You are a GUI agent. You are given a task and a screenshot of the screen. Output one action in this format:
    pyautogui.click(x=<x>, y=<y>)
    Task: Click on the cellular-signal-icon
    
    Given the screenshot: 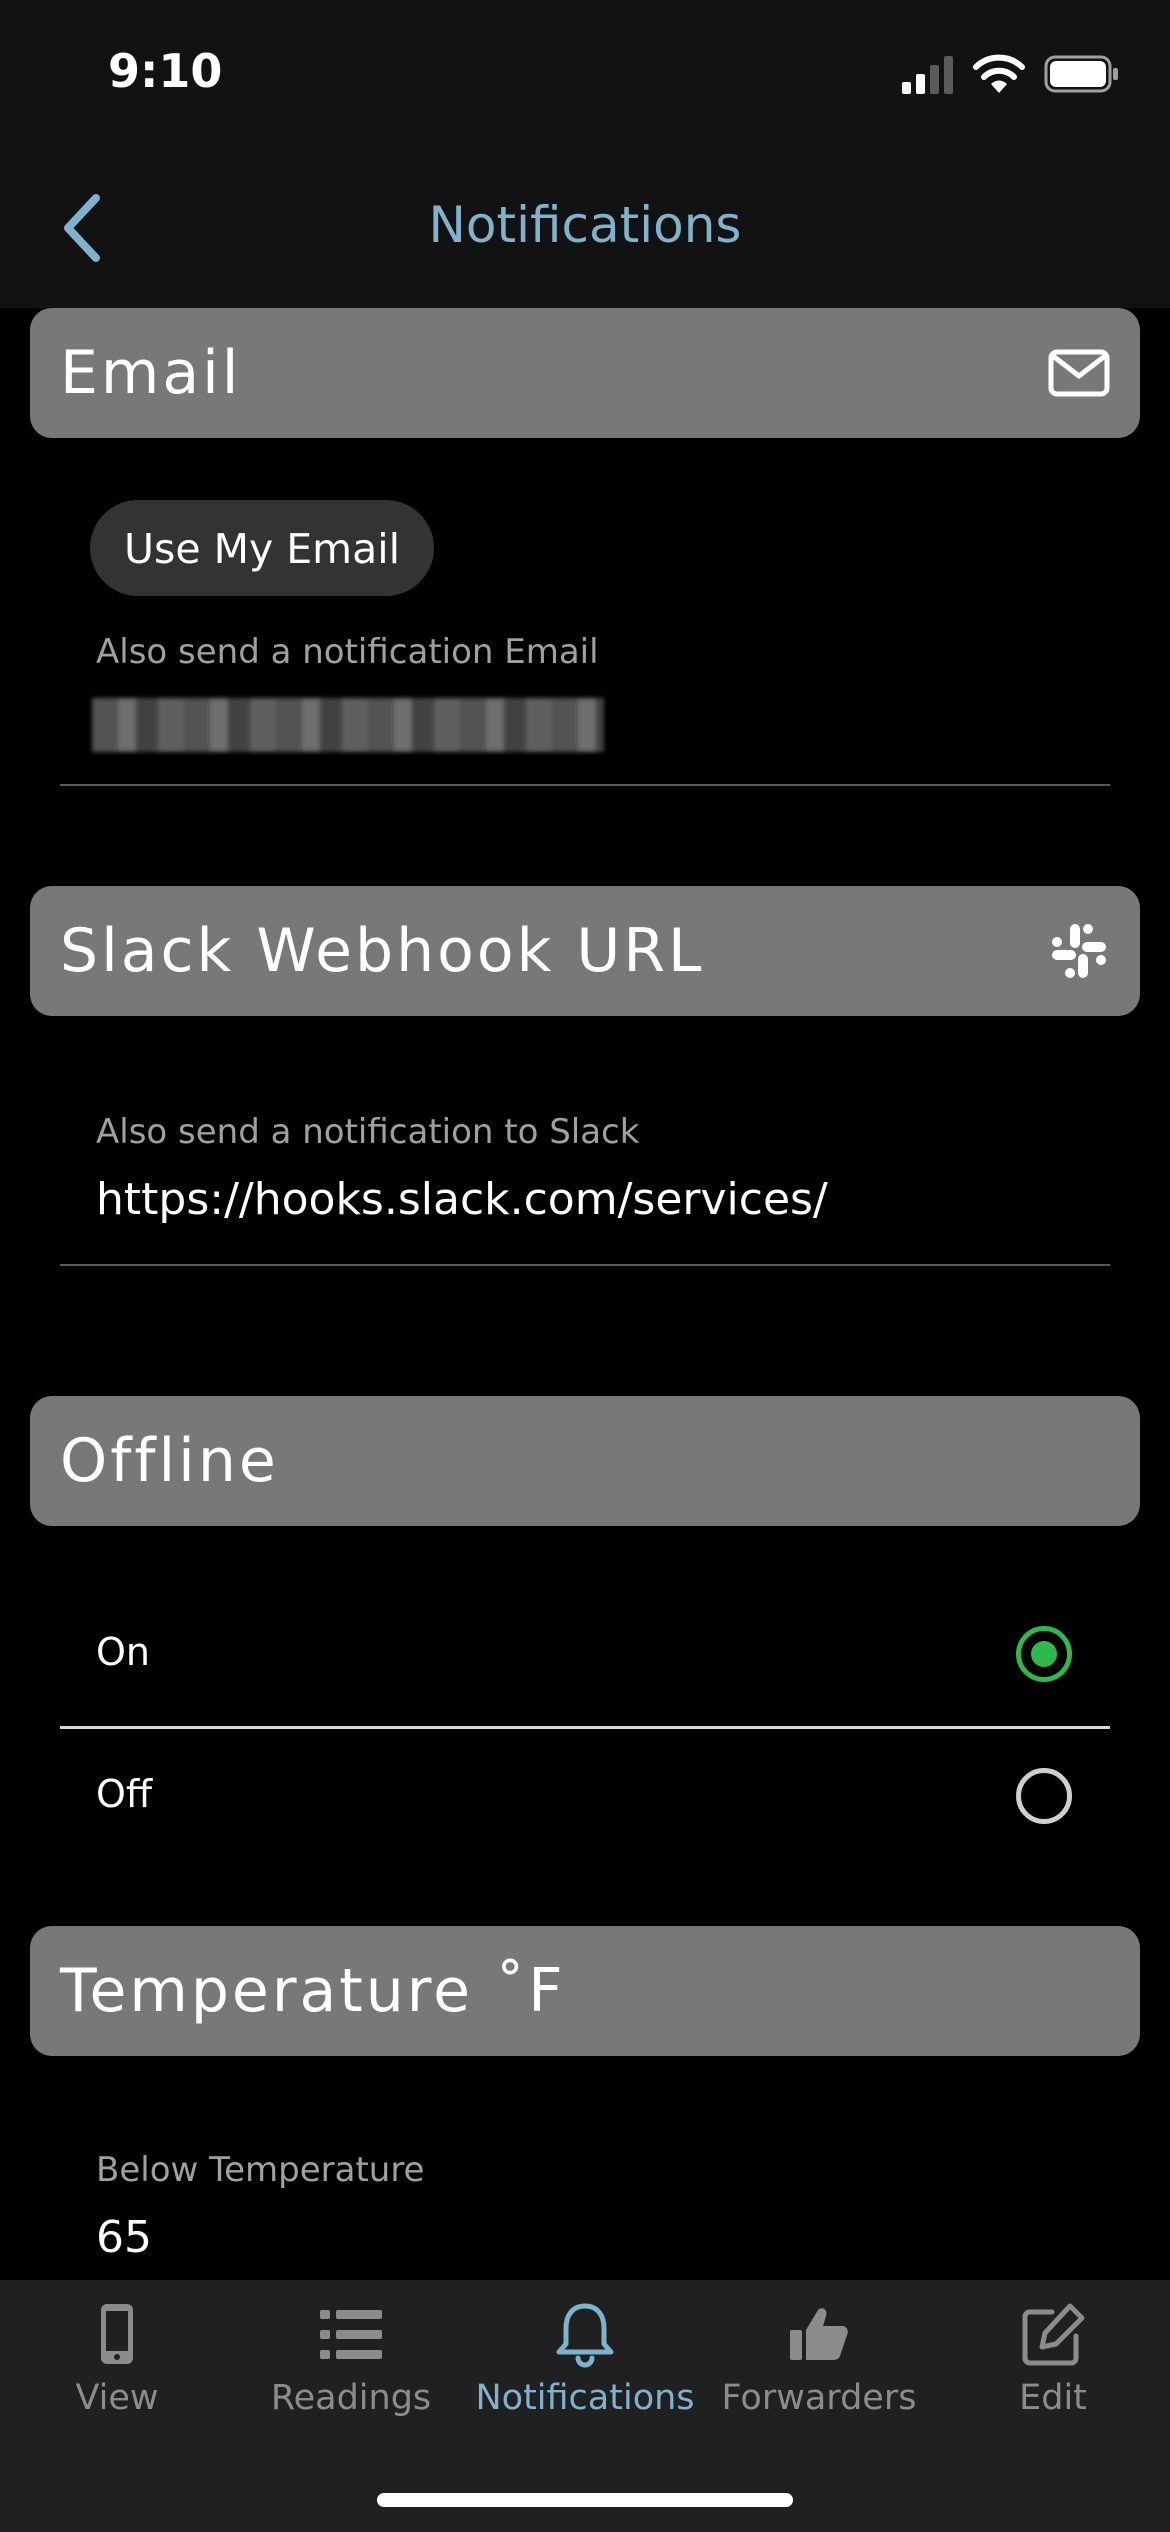 What is the action you would take?
    pyautogui.click(x=927, y=75)
    